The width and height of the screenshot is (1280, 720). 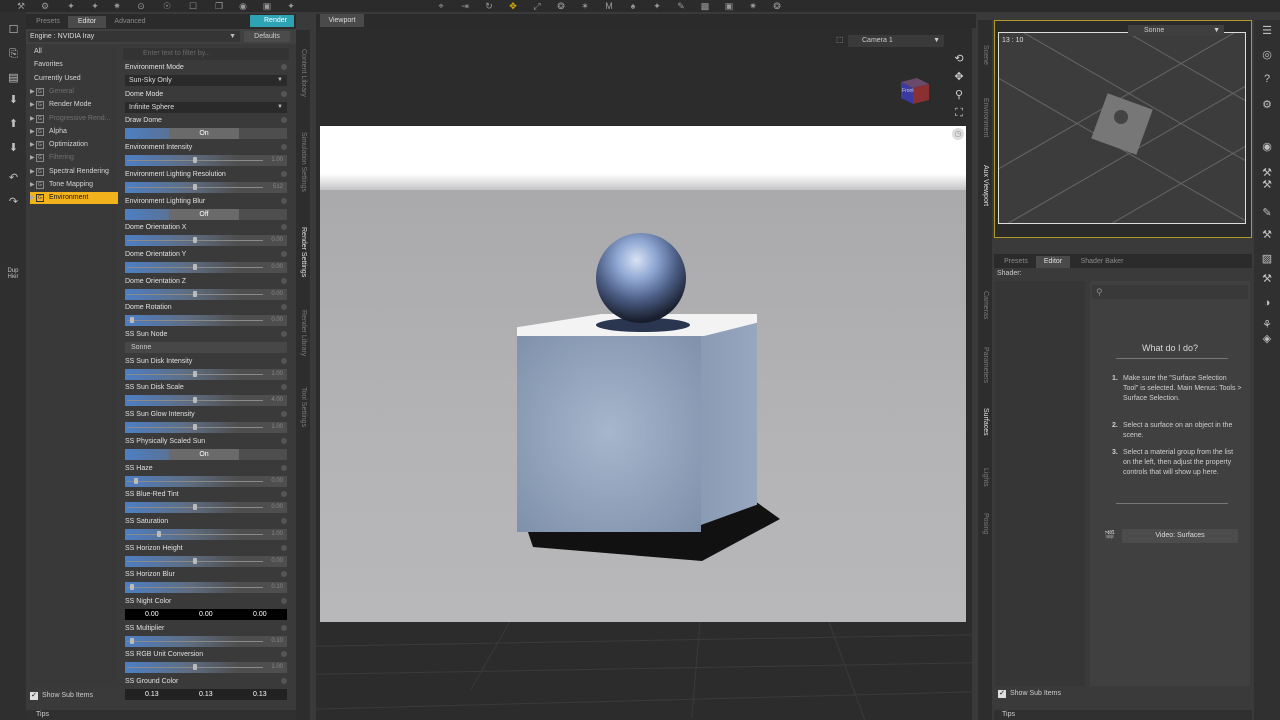 I want to click on camera-select: Camera 1 ▼, so click(x=896, y=41).